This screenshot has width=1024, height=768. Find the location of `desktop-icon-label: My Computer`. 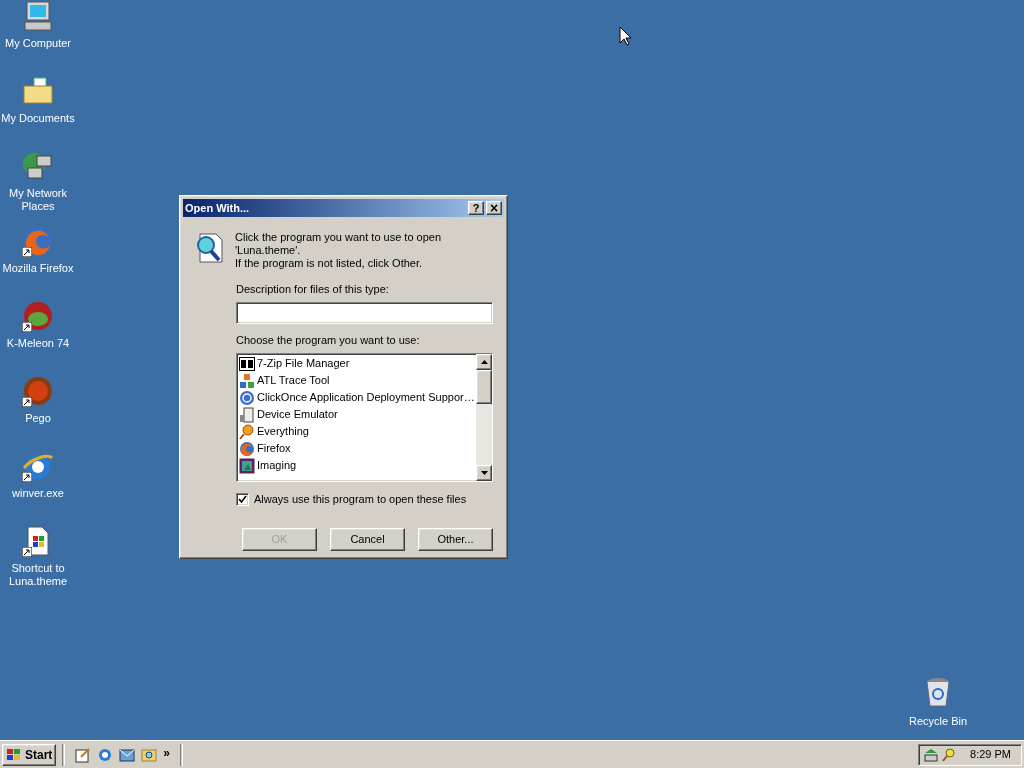

desktop-icon-label: My Computer is located at coordinates (38, 43).